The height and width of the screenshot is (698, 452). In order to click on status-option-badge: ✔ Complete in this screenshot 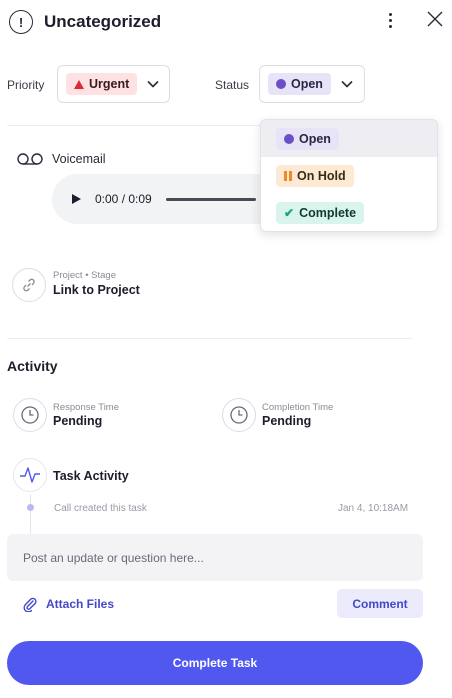, I will do `click(320, 212)`.